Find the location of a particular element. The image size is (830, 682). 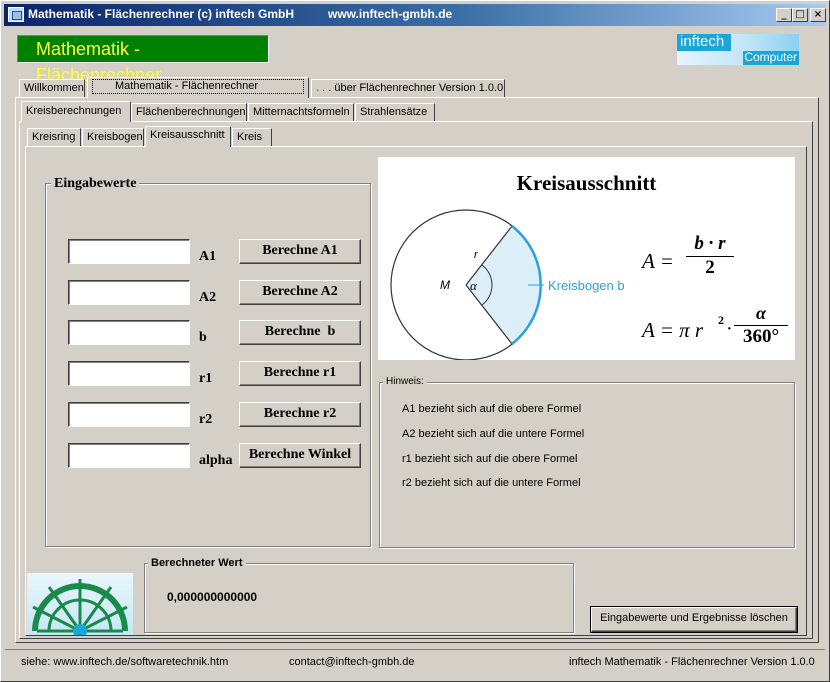

tab-label: Kreisberechnungen is located at coordinates (74, 111).